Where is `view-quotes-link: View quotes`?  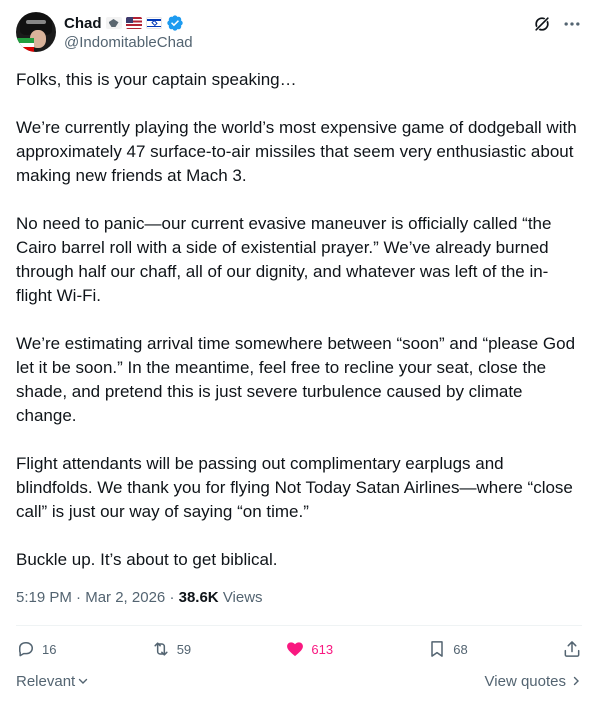
view-quotes-link: View quotes is located at coordinates (533, 681).